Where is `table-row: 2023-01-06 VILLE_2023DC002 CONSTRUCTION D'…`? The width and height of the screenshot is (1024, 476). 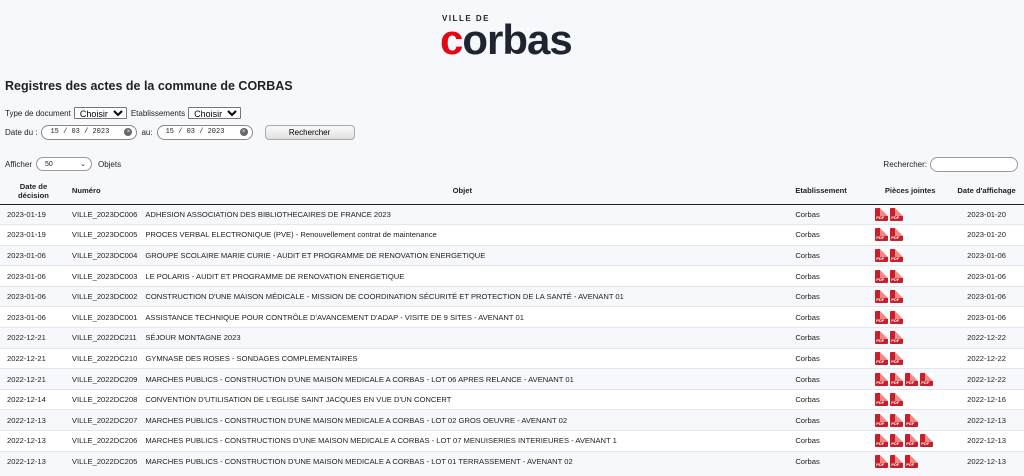 table-row: 2023-01-06 VILLE_2023DC002 CONSTRUCTION D'… is located at coordinates (512, 296).